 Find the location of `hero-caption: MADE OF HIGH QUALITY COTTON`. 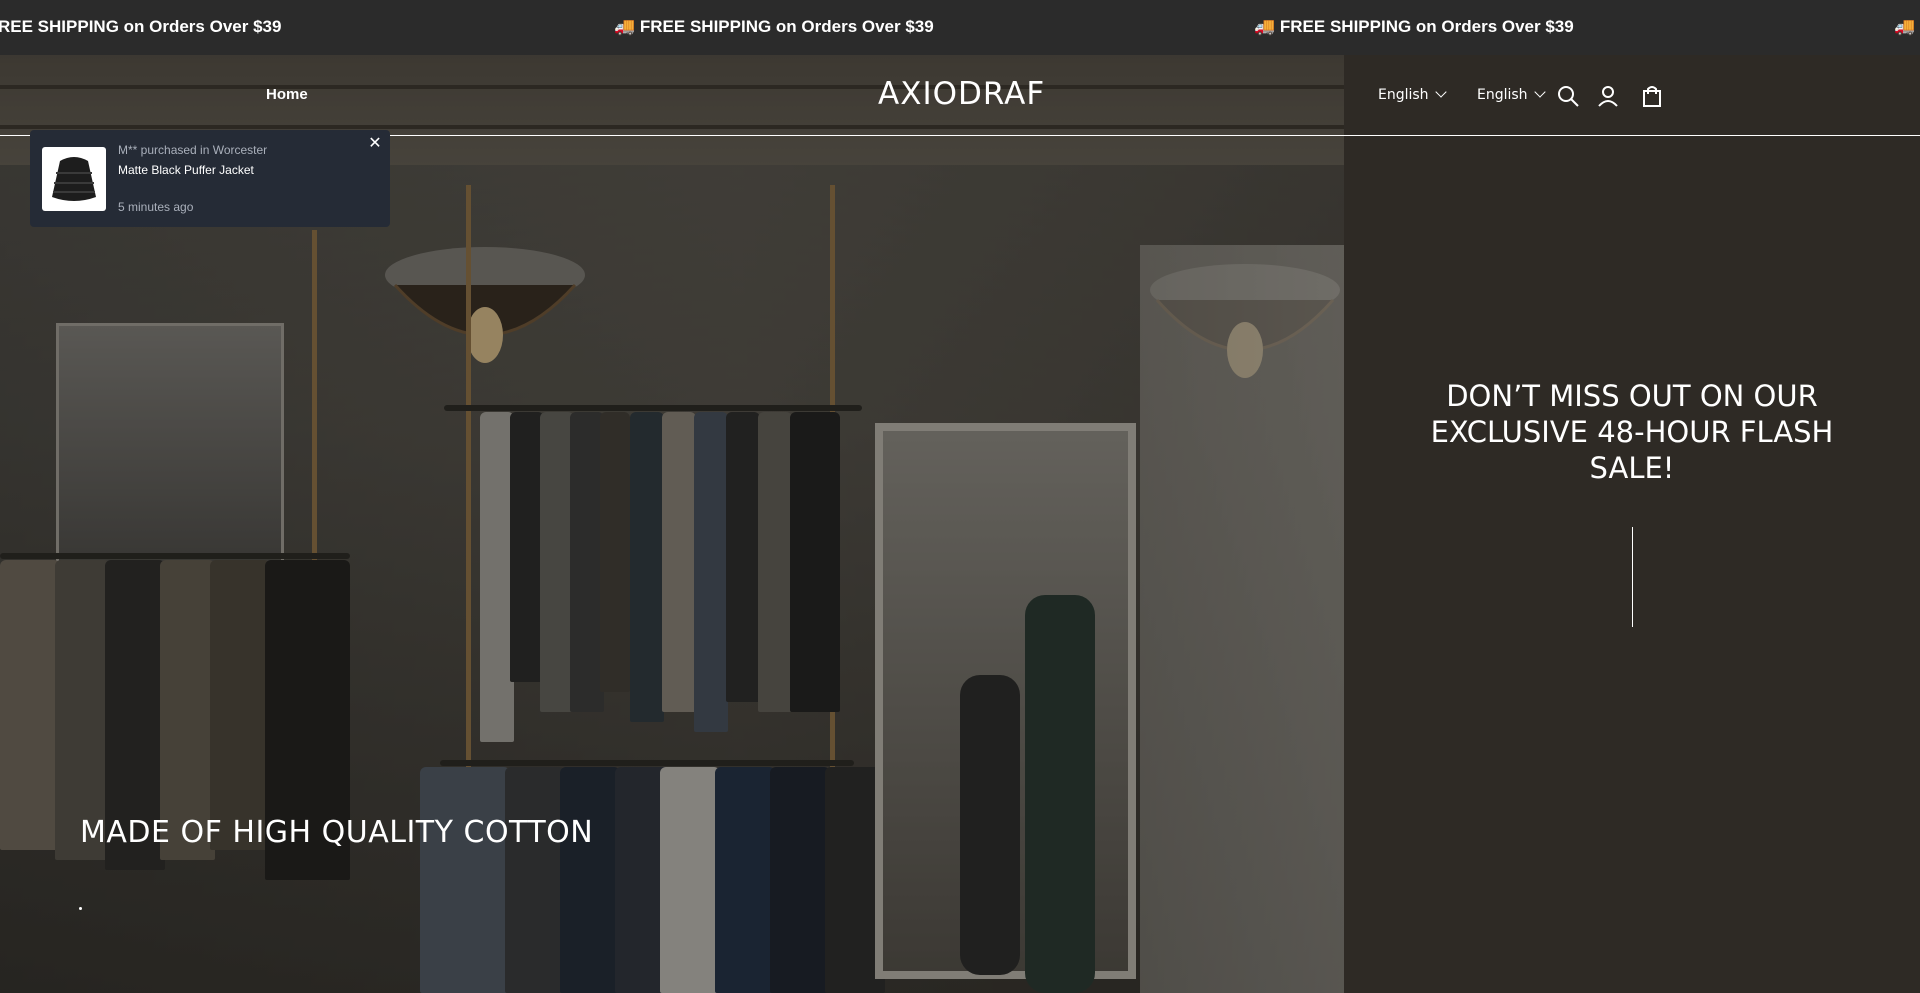

hero-caption: MADE OF HIGH QUALITY COTTON is located at coordinates (337, 832).